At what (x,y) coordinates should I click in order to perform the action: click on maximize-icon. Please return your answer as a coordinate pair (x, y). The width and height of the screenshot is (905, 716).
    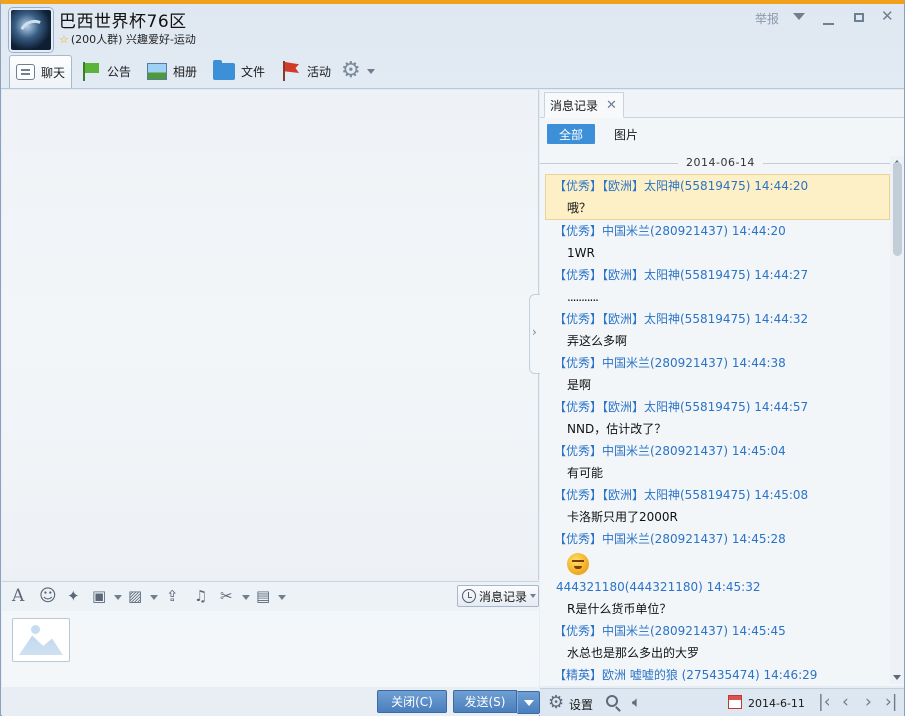
    Looking at the image, I should click on (859, 17).